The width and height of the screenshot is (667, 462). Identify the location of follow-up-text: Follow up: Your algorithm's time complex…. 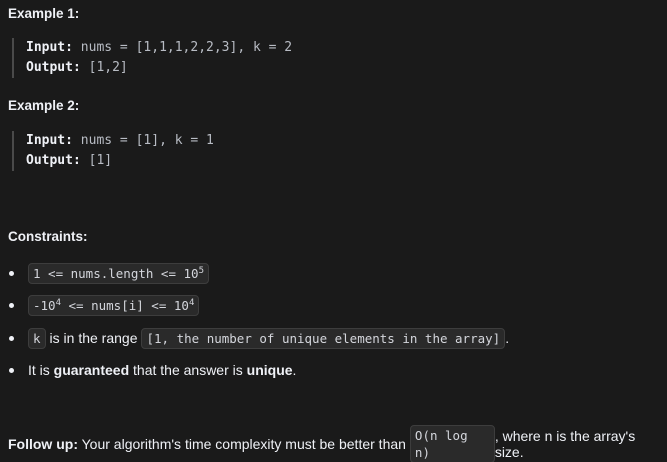
(207, 444).